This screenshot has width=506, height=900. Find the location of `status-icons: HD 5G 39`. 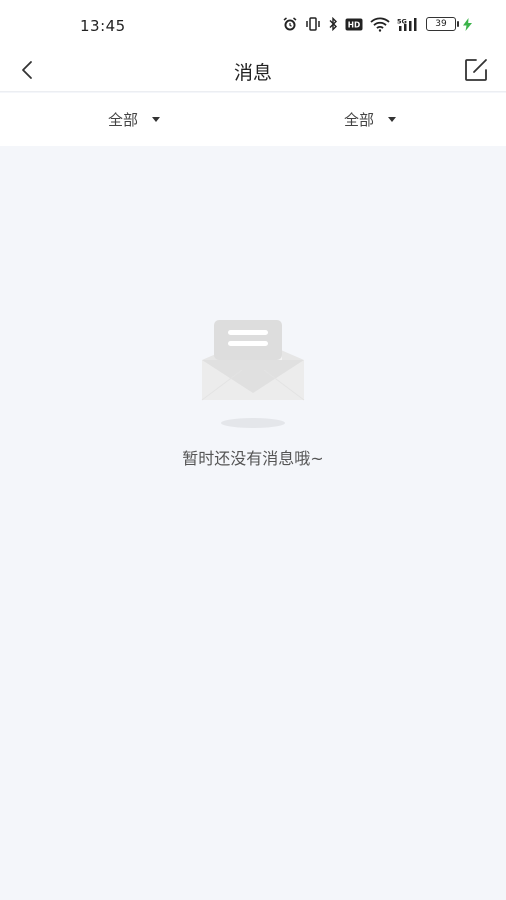

status-icons: HD 5G 39 is located at coordinates (377, 24).